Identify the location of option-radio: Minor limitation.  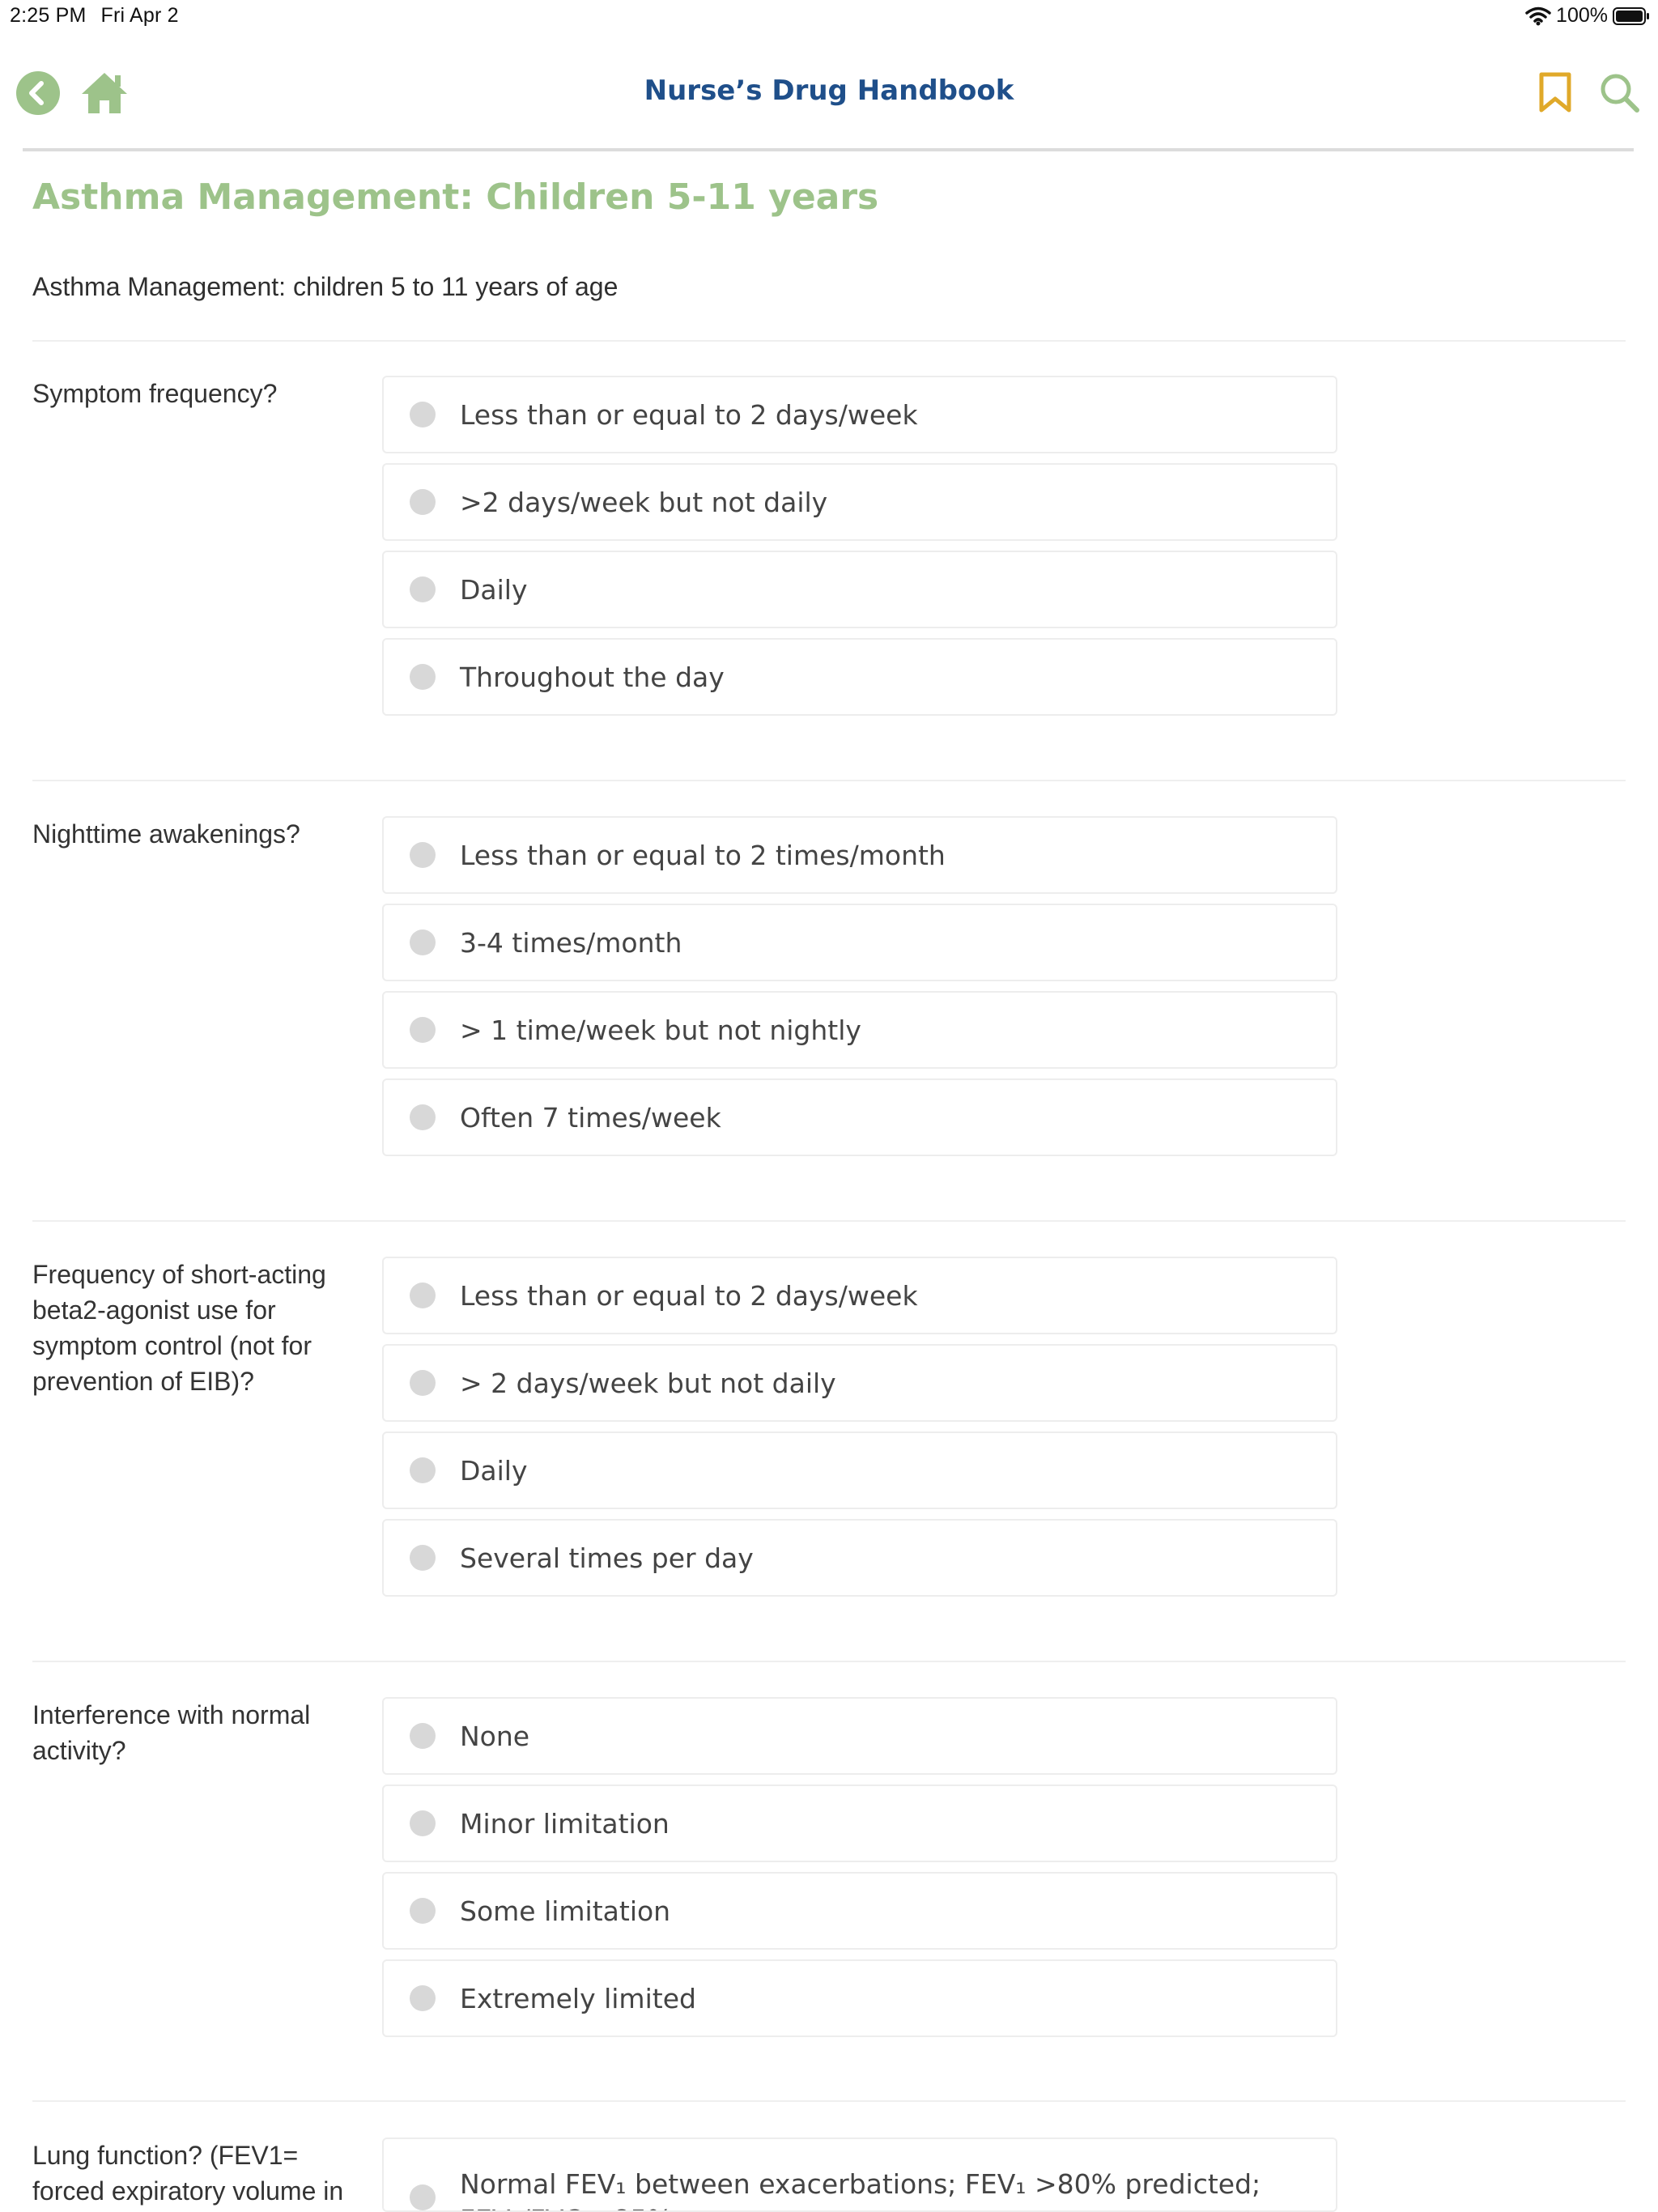
(859, 1823).